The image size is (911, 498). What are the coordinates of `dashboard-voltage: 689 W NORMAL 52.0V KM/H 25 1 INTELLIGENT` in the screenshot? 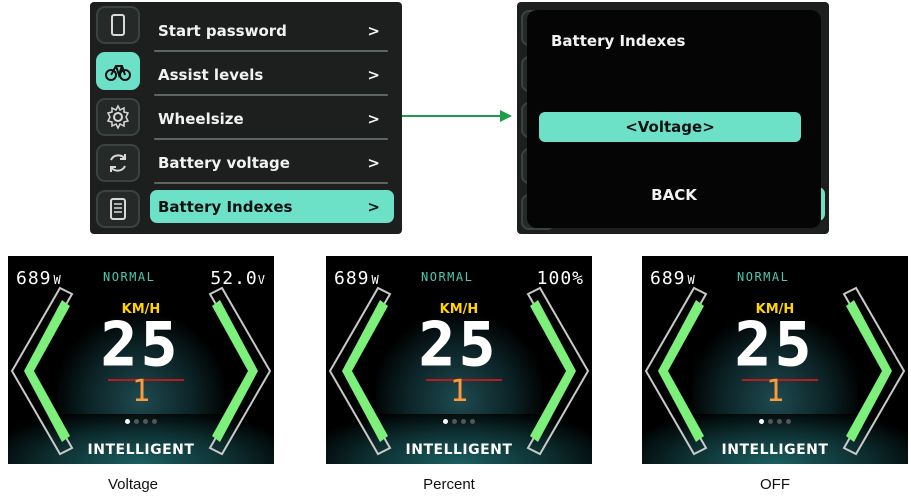 It's located at (141, 360).